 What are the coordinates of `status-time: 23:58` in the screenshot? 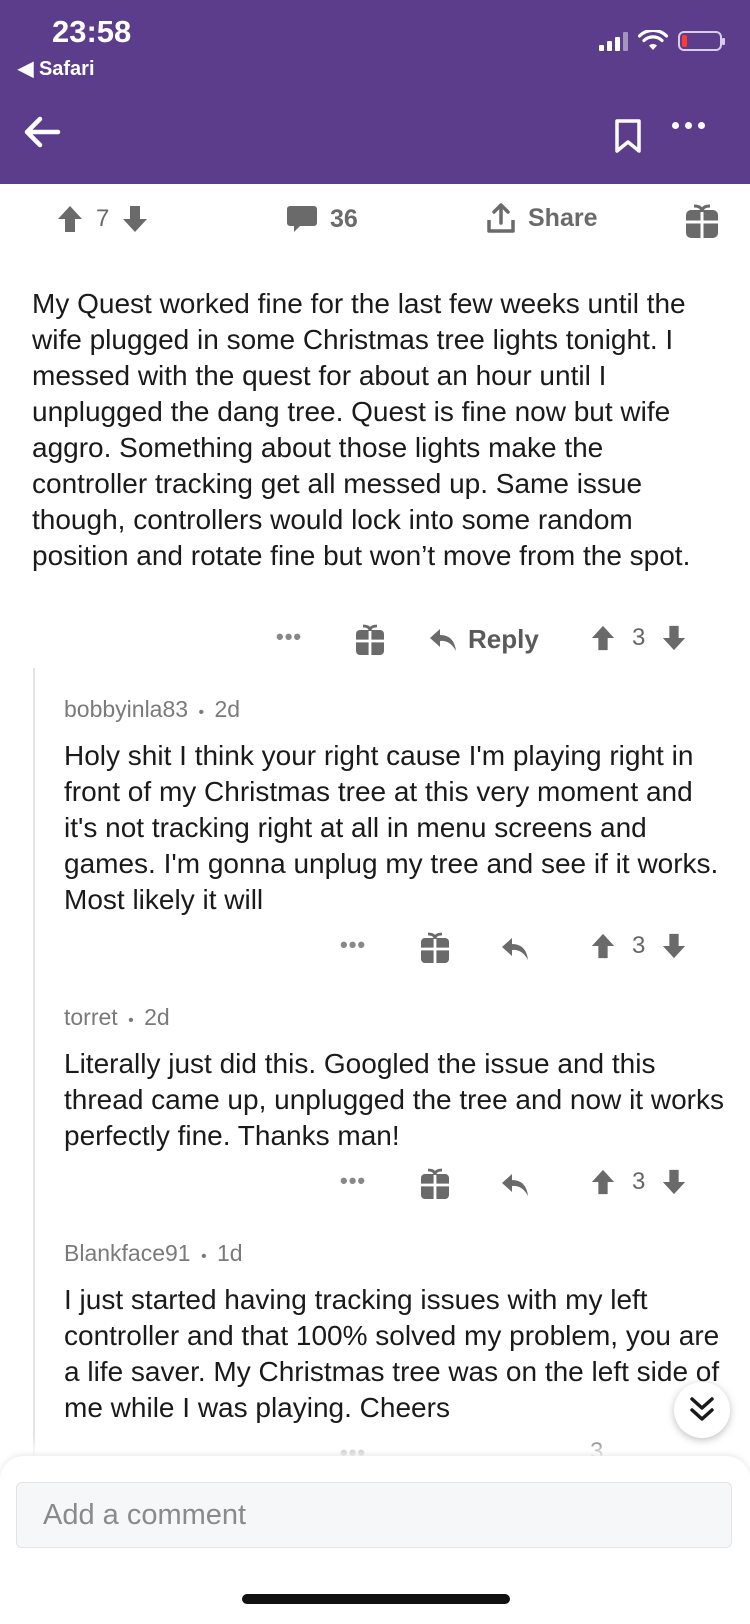 It's located at (92, 31).